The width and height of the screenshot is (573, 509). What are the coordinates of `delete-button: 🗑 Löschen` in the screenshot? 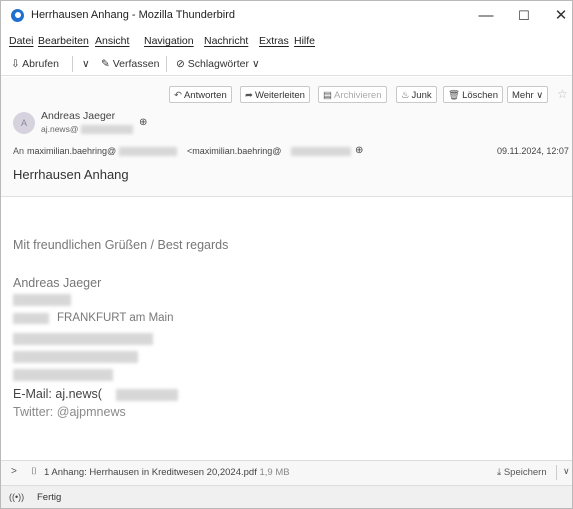 It's located at (473, 94).